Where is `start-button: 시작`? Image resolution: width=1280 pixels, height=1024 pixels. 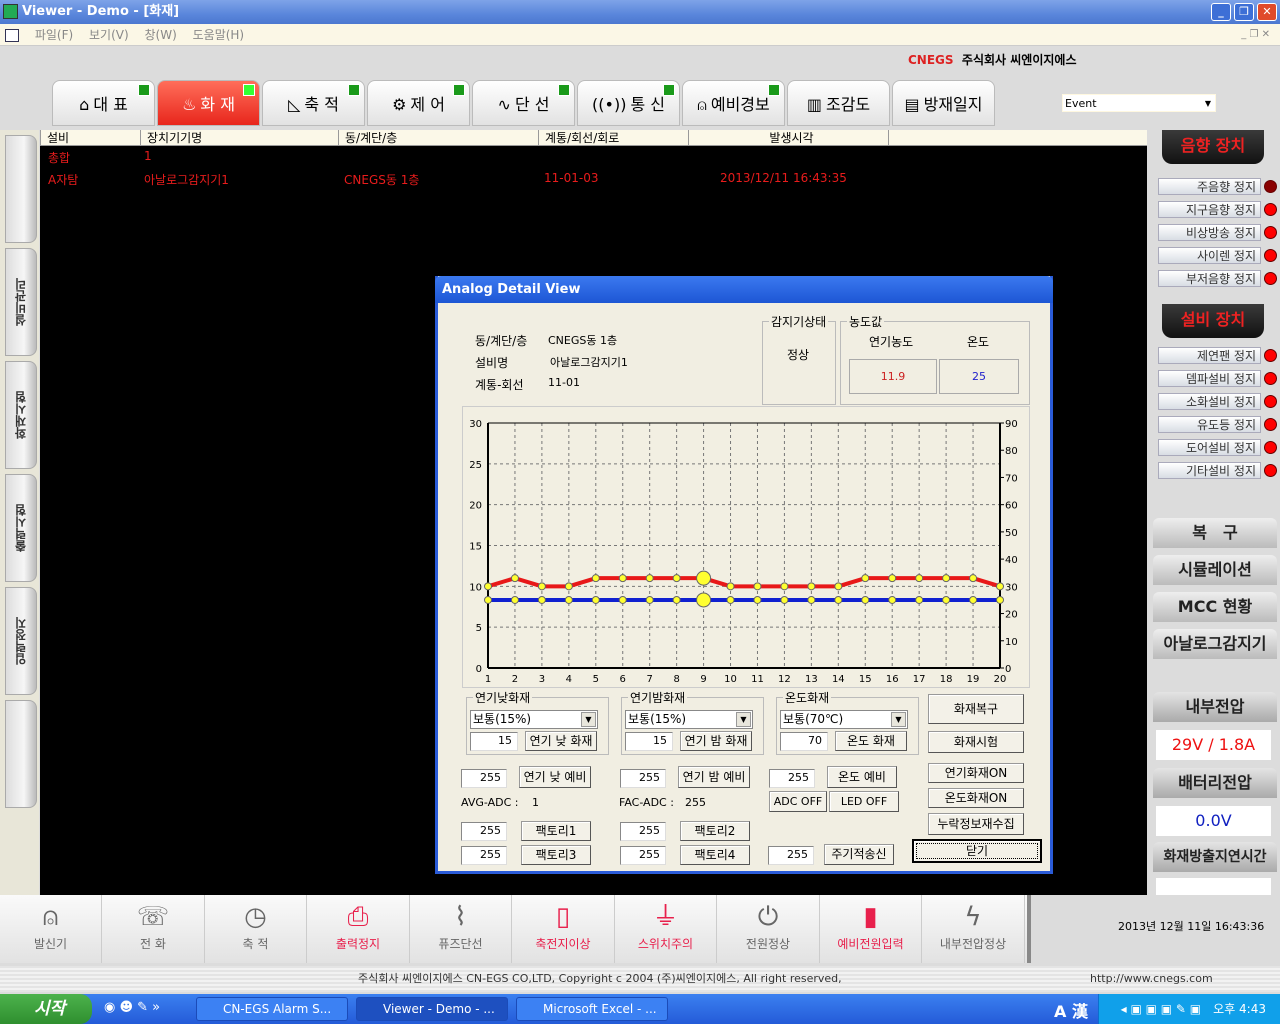 start-button: 시작 is located at coordinates (46, 1009).